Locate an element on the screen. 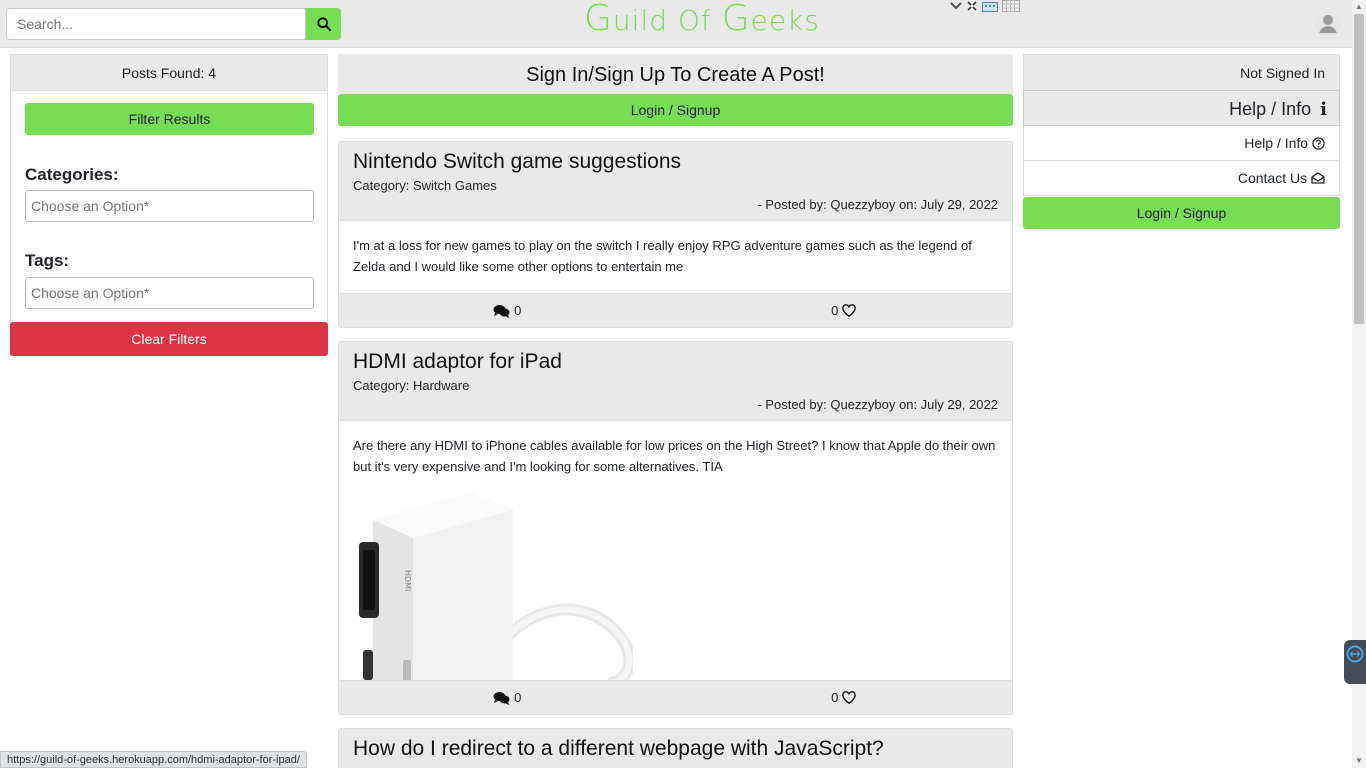  post-category: Category: Switch Games is located at coordinates (425, 185).